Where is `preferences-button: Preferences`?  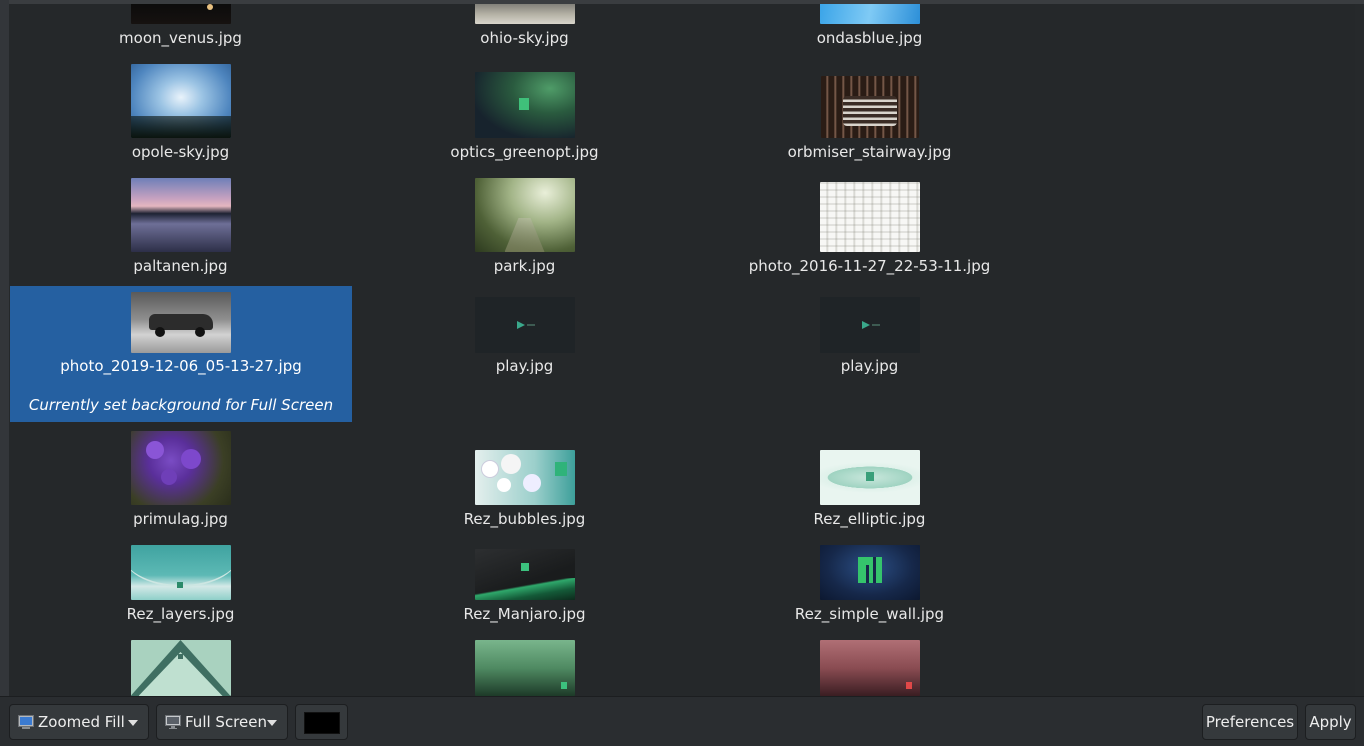
preferences-button: Preferences is located at coordinates (1250, 722).